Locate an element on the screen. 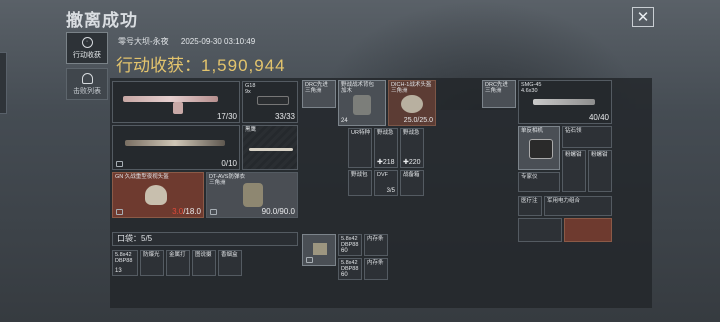 This screenshot has width=720, height=322. rig-item: UR特种 is located at coordinates (360, 148).